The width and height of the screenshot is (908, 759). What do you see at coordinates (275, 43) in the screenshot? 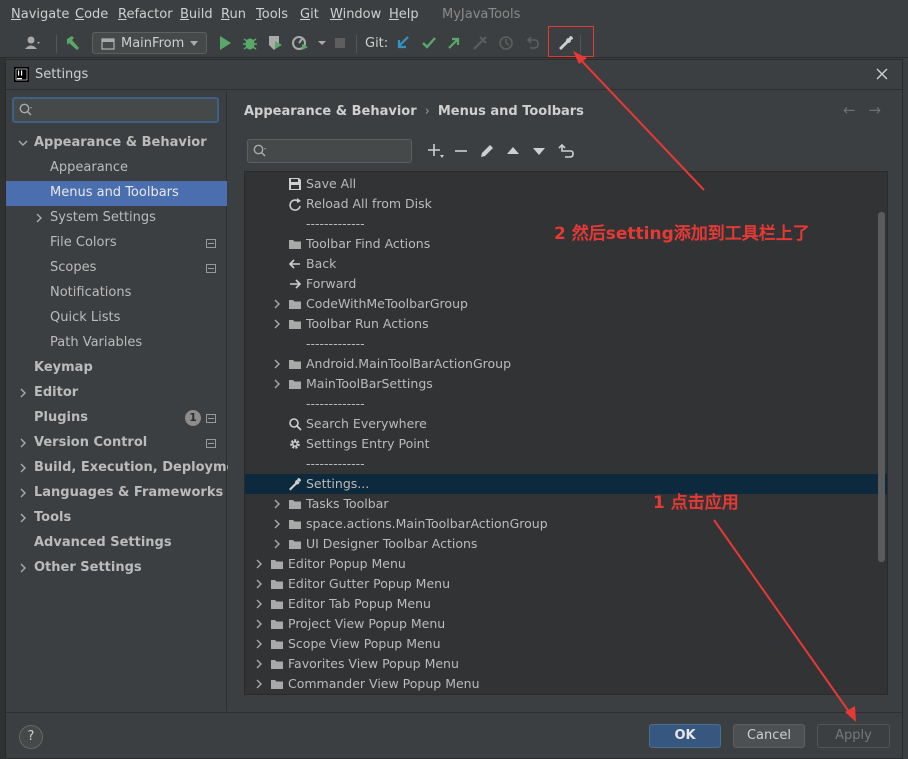
I see `coverage-icon` at bounding box center [275, 43].